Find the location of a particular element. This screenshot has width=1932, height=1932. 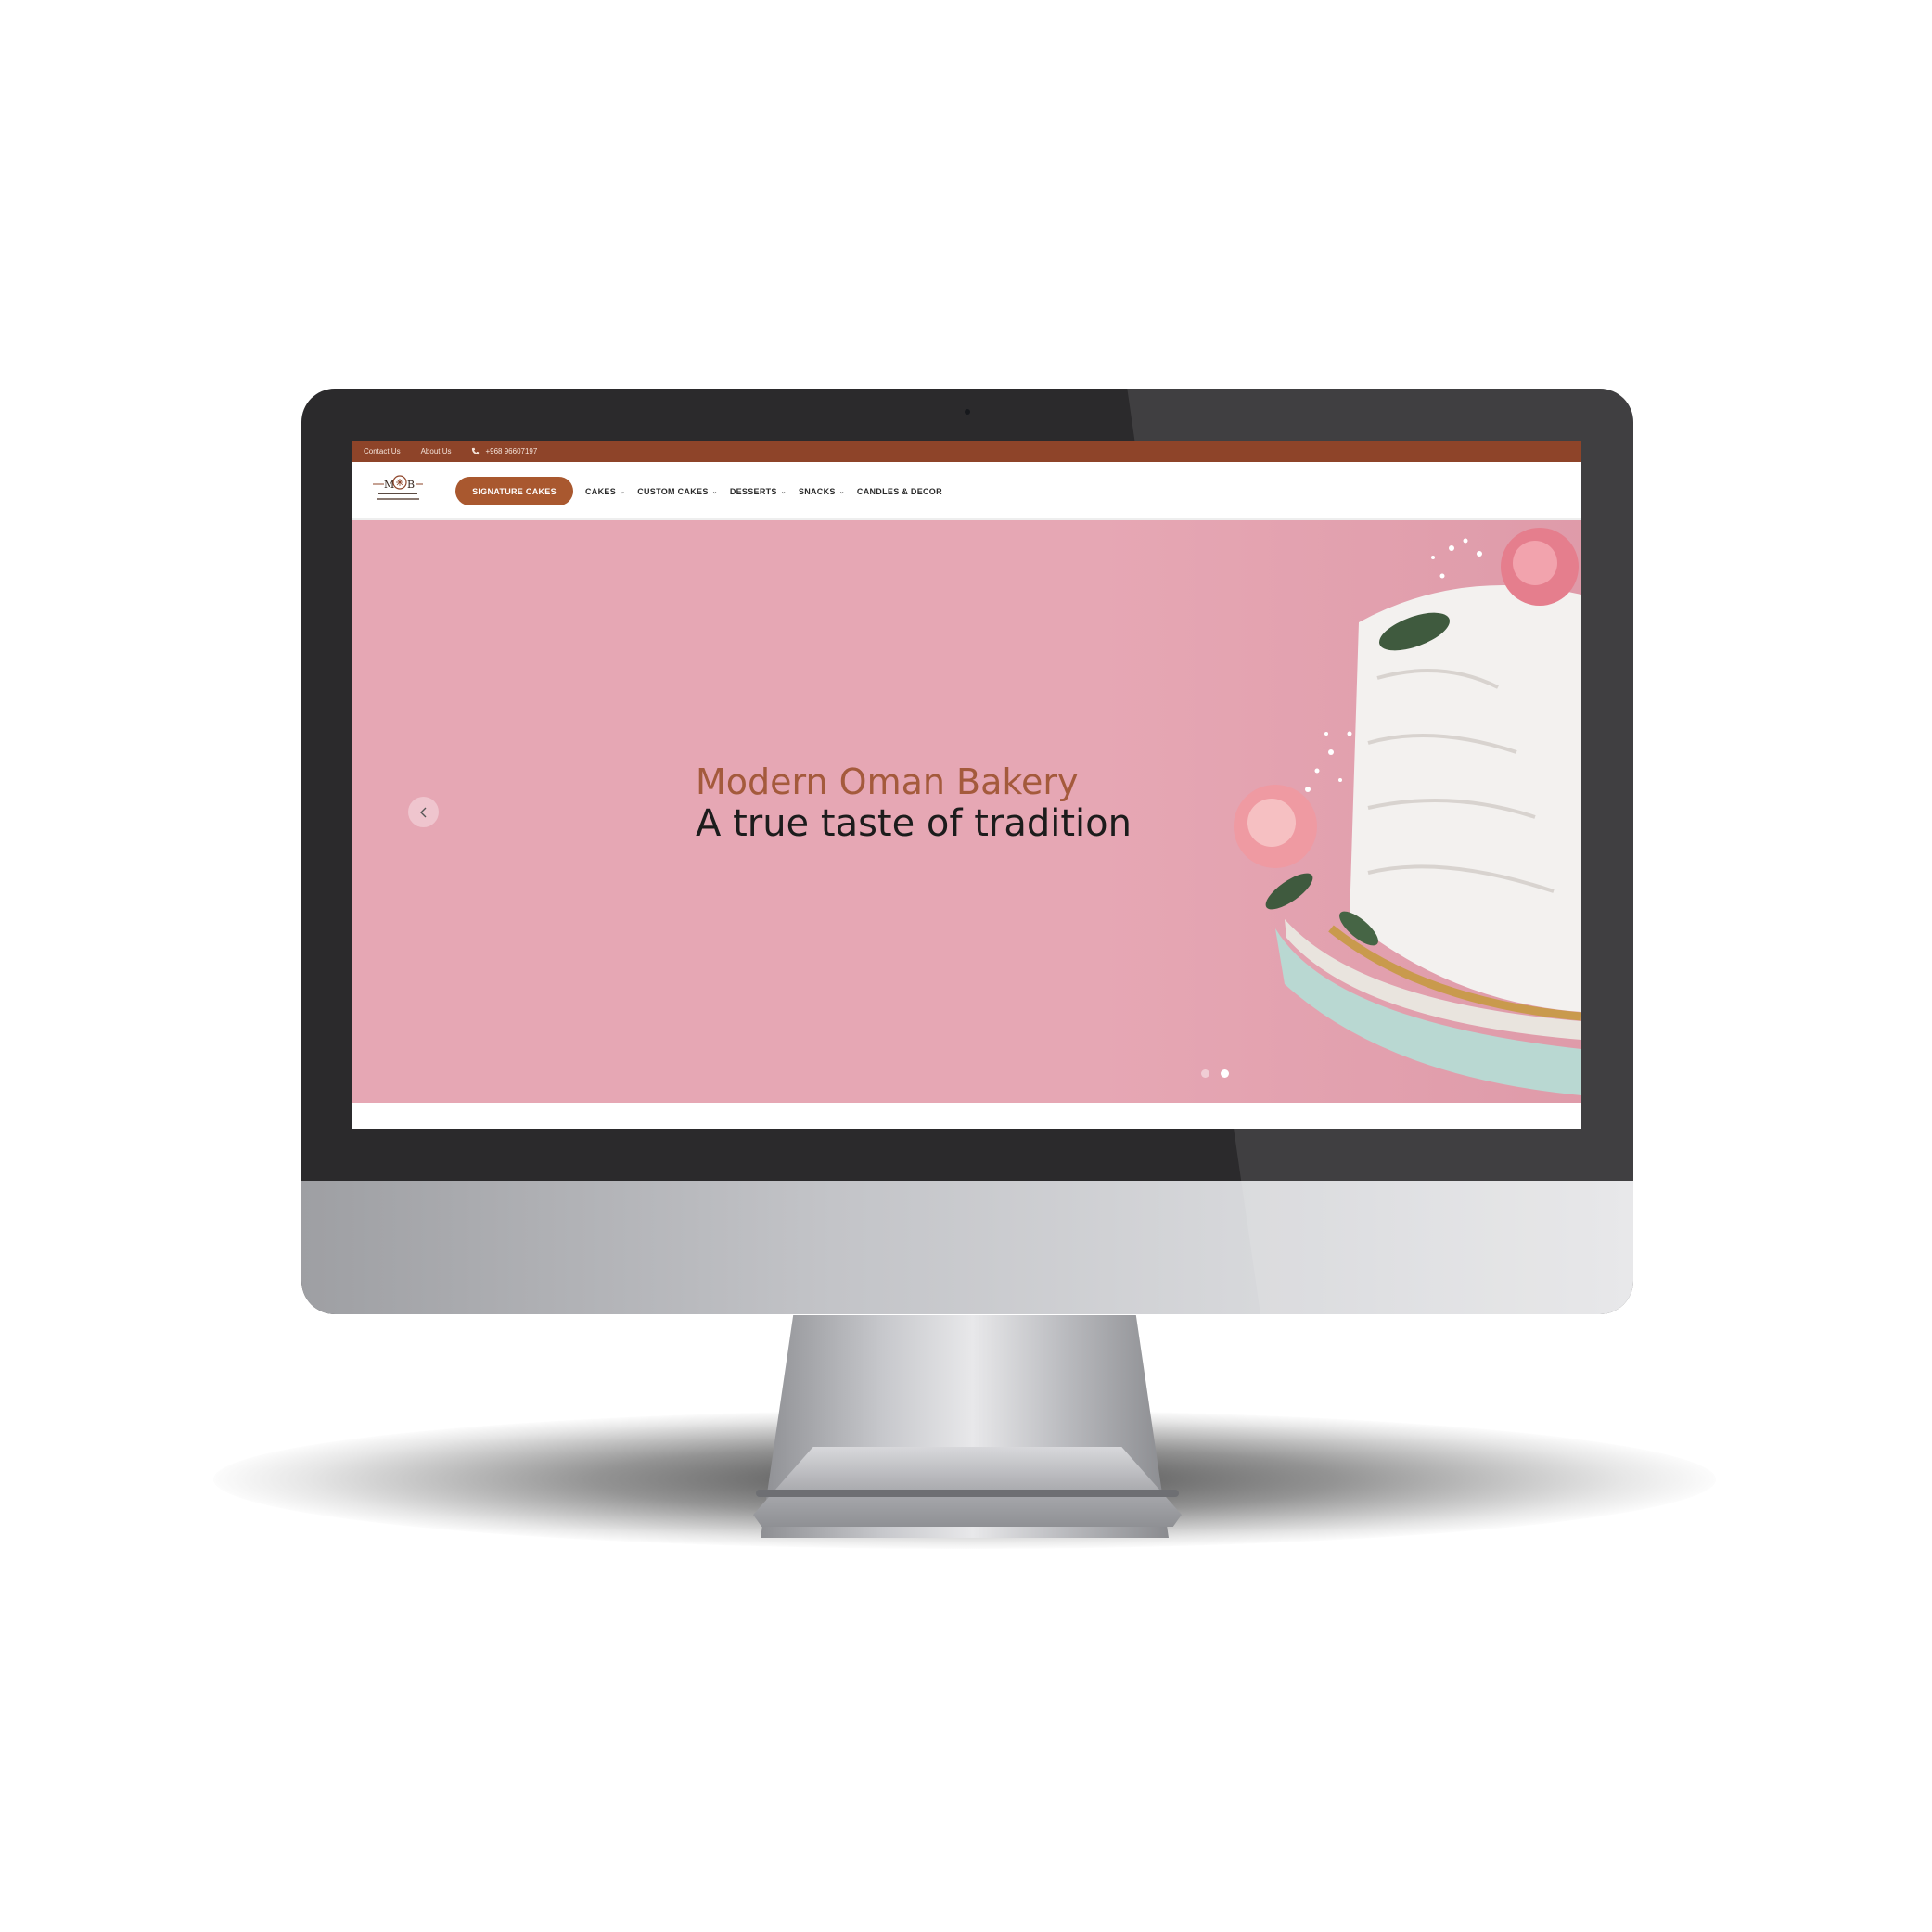

nav-item-cakes: CAKES ⌄ is located at coordinates (605, 491).